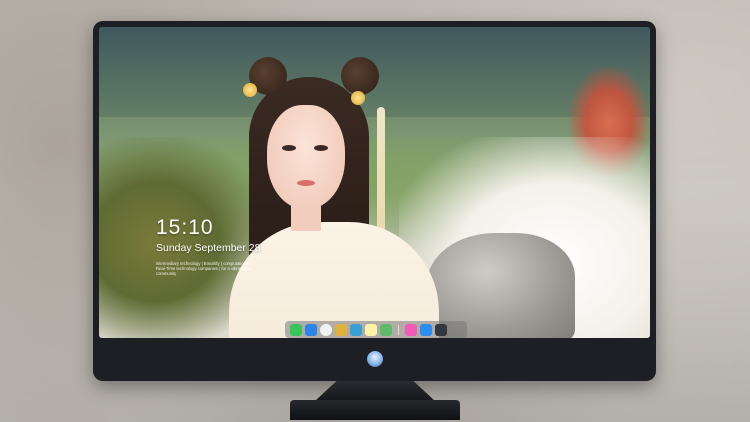 The height and width of the screenshot is (422, 750). I want to click on monitor-stand-base, so click(375, 410).